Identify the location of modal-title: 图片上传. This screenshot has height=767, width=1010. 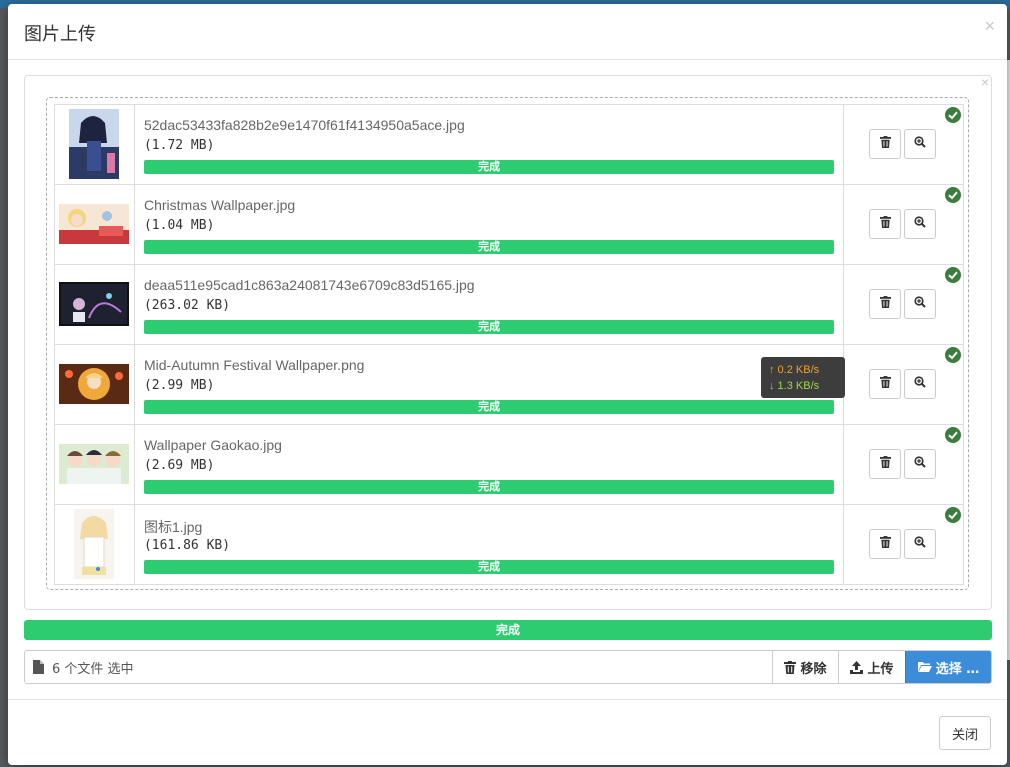
(60, 34).